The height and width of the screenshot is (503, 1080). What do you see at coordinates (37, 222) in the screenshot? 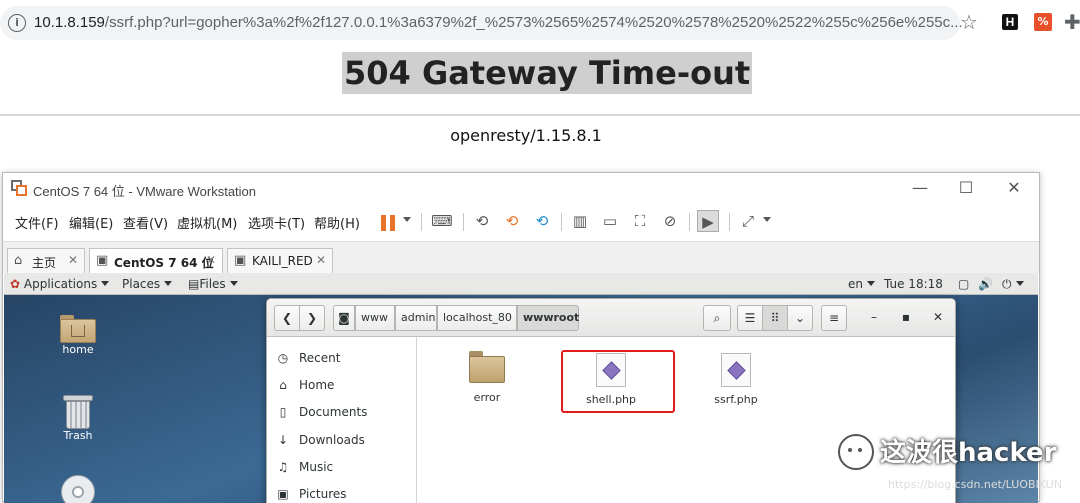
I see `menu-file: 文件(F)` at bounding box center [37, 222].